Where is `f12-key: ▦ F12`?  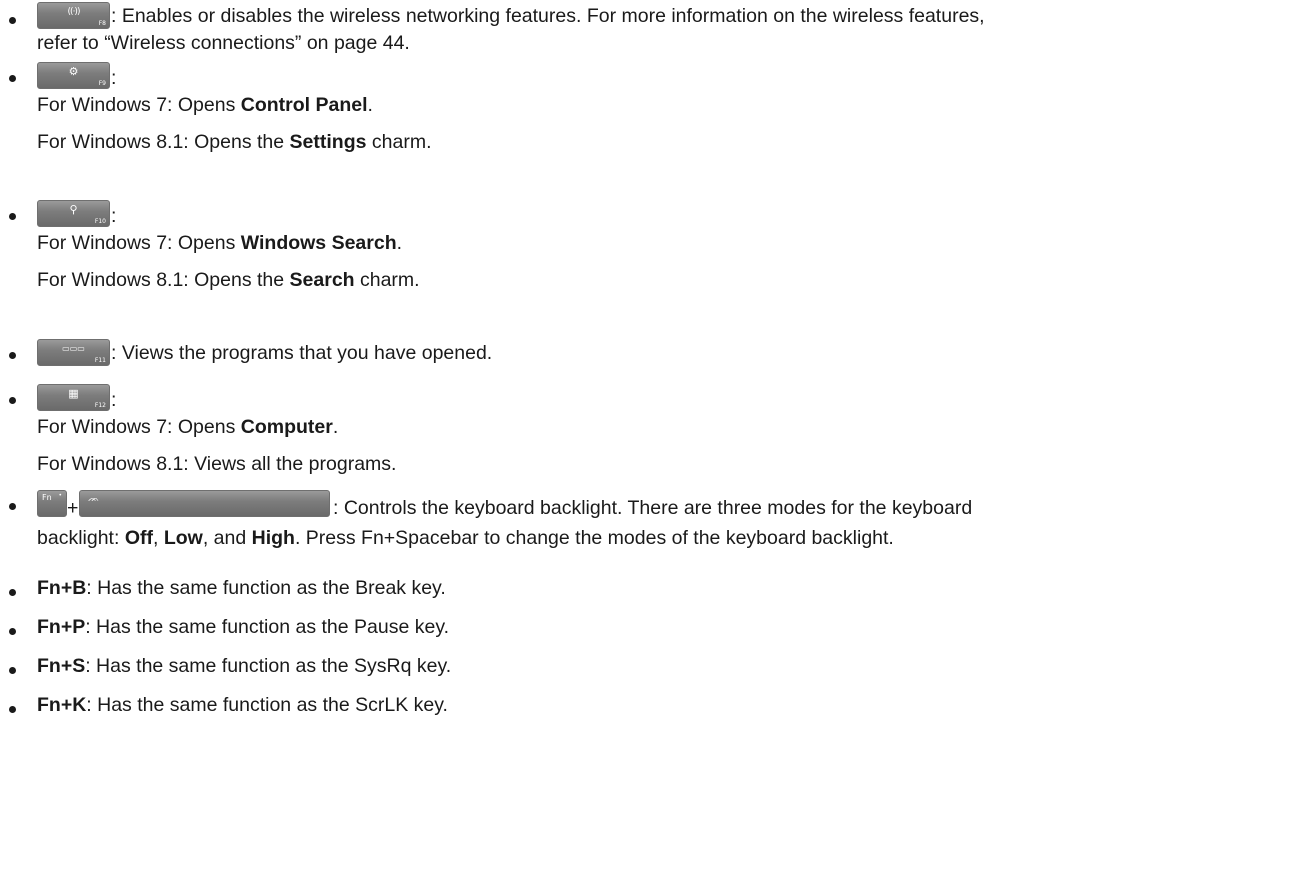 f12-key: ▦ F12 is located at coordinates (73, 397).